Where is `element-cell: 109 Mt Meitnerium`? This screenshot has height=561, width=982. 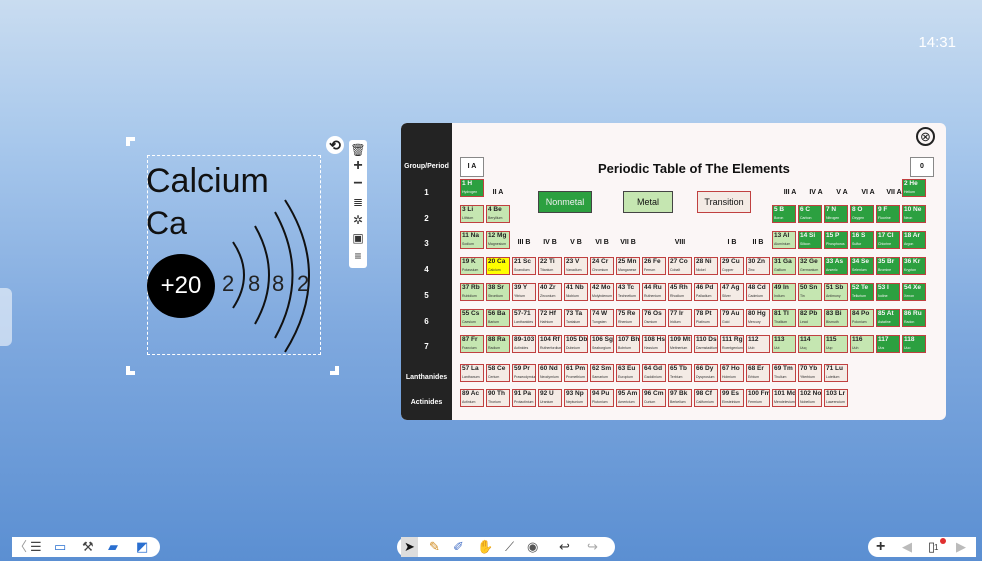
element-cell: 109 Mt Meitnerium is located at coordinates (680, 344).